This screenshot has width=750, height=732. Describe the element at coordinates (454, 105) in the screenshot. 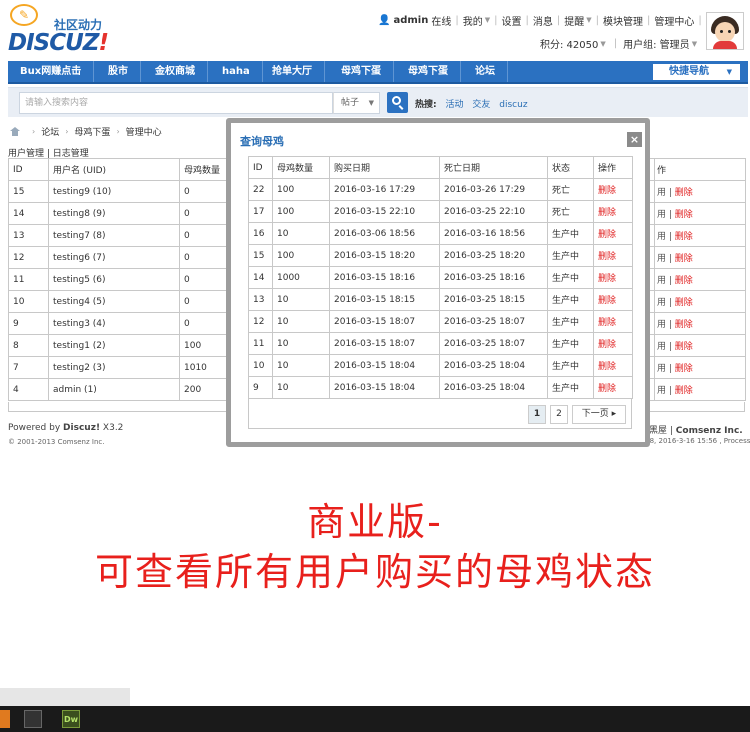

I see `hot-link-activity: 活动` at that location.